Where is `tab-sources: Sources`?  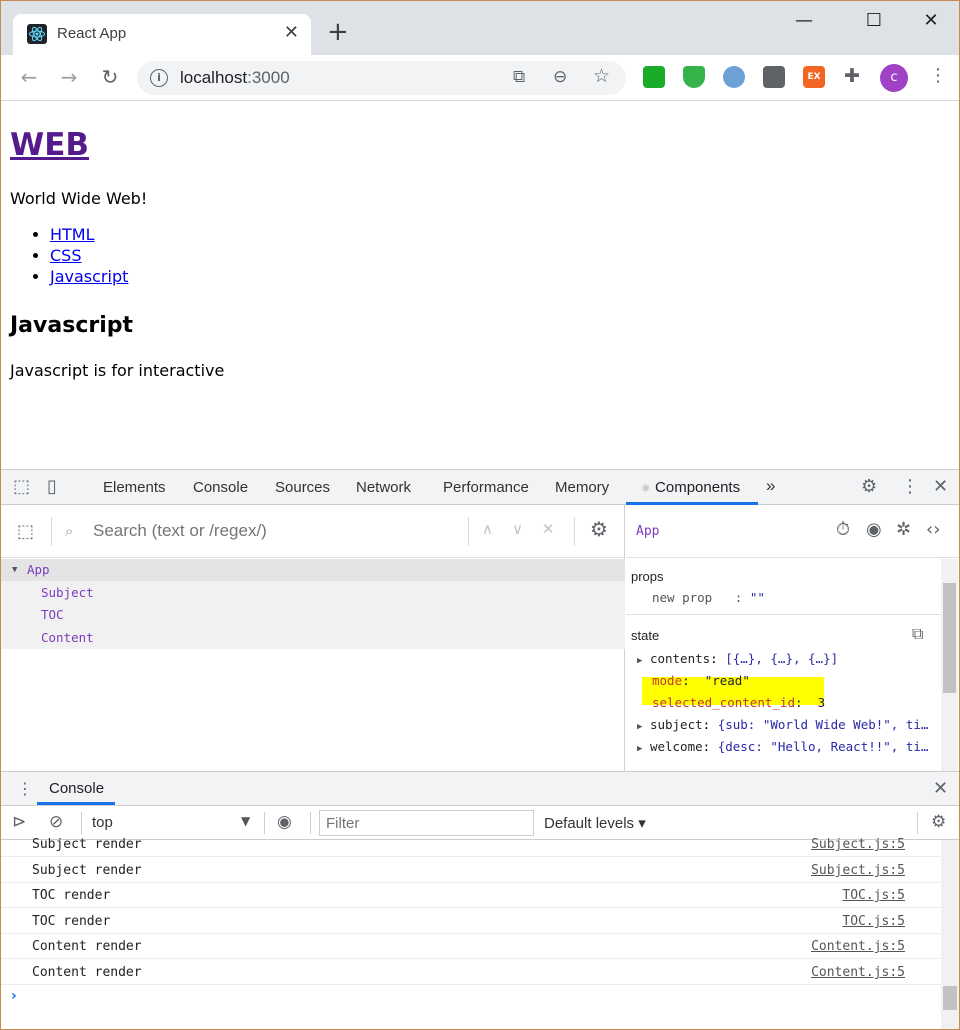 tab-sources: Sources is located at coordinates (302, 487).